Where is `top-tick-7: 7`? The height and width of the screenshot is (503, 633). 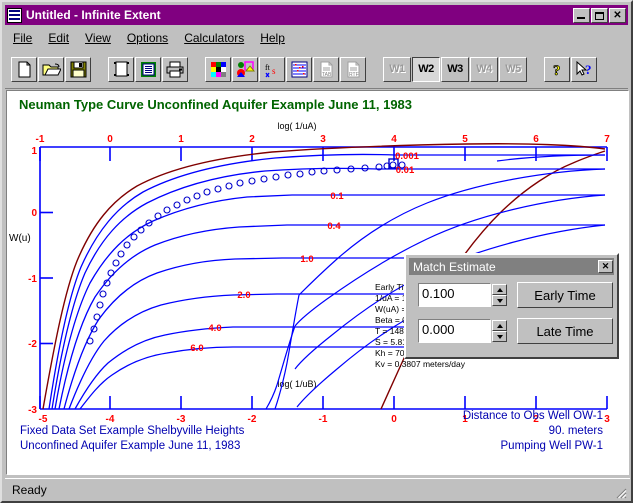
top-tick-7: 7 is located at coordinates (607, 139).